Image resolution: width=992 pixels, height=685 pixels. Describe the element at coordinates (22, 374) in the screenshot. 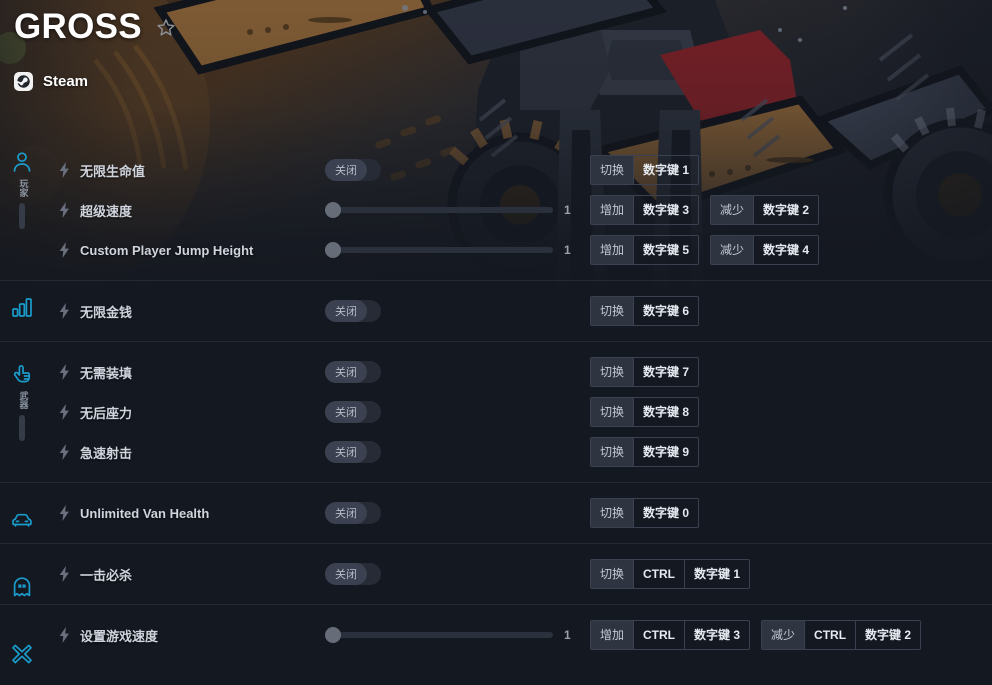

I see `hand-point-icon` at that location.